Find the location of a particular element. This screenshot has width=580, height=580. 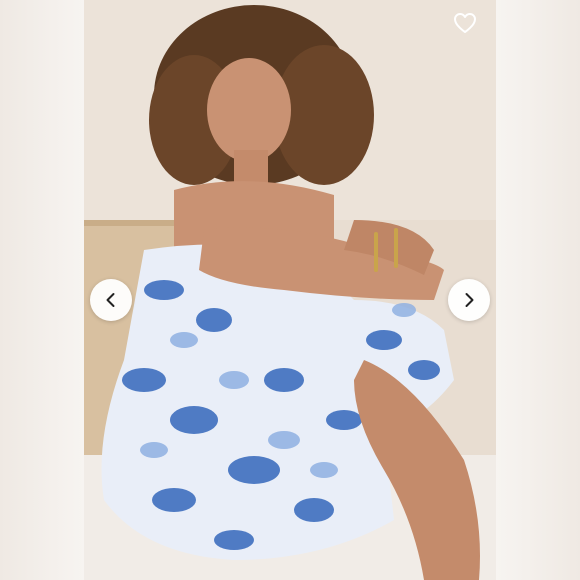

previous-image-button is located at coordinates (111, 300).